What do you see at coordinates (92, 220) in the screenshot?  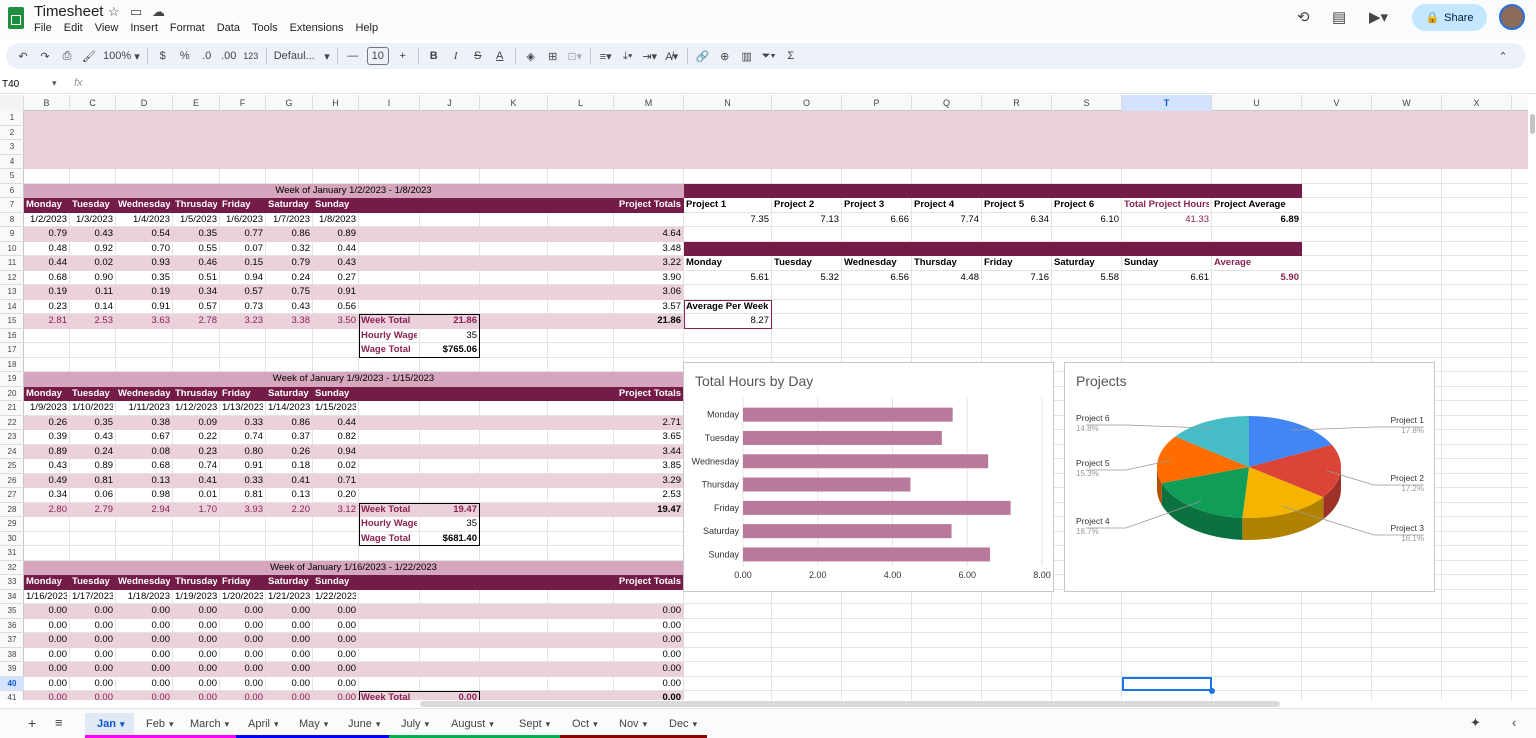 I see `date-cell: 1/3/2023` at bounding box center [92, 220].